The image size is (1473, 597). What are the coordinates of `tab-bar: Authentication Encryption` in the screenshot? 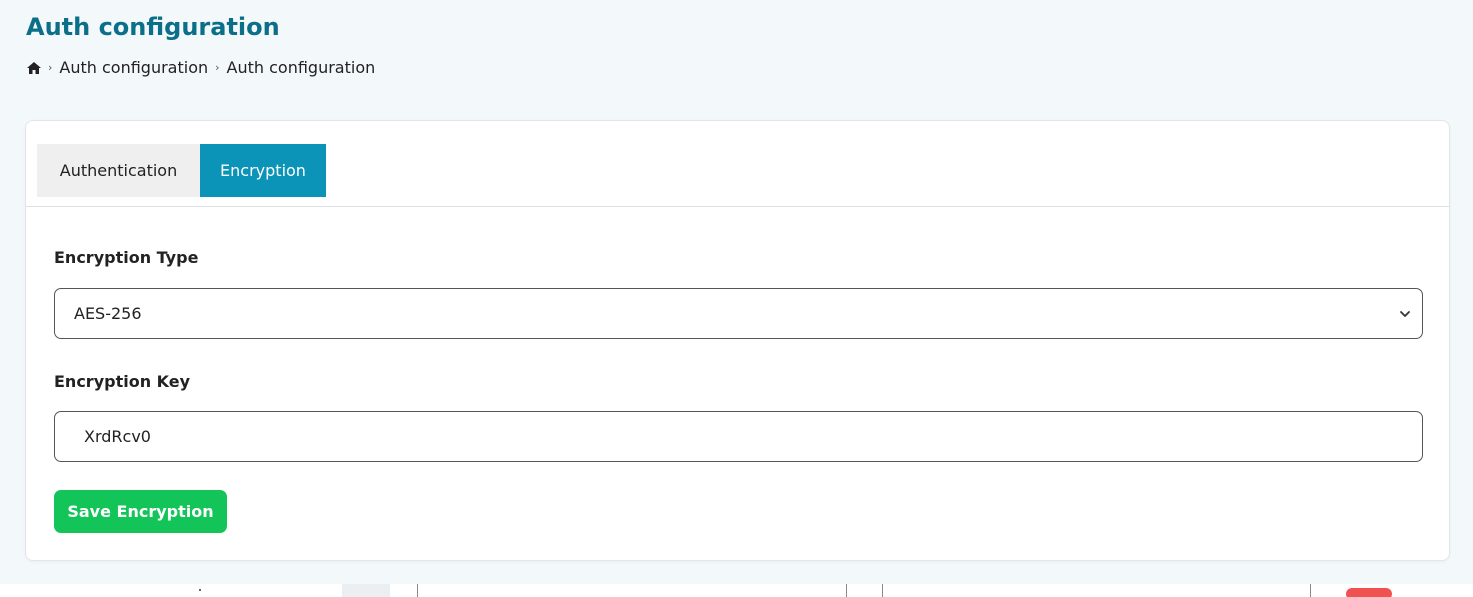 It's located at (181, 170).